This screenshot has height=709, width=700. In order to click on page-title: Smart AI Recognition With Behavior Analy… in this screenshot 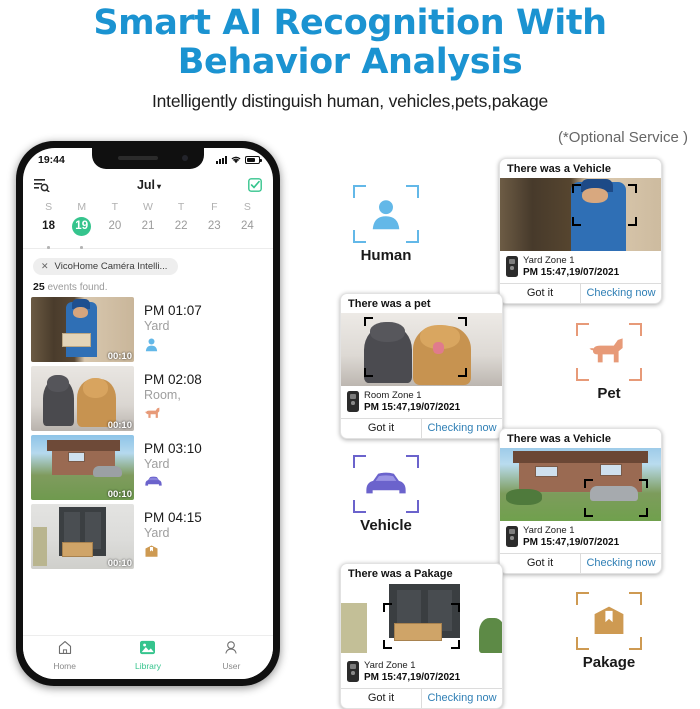, I will do `click(350, 42)`.